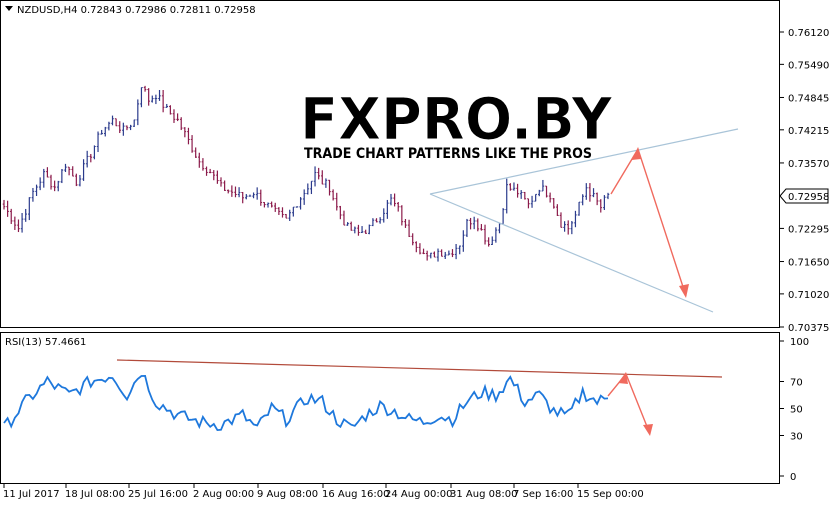 This screenshot has height=508, width=829. I want to click on rsi-tick-label: 100, so click(799, 342).